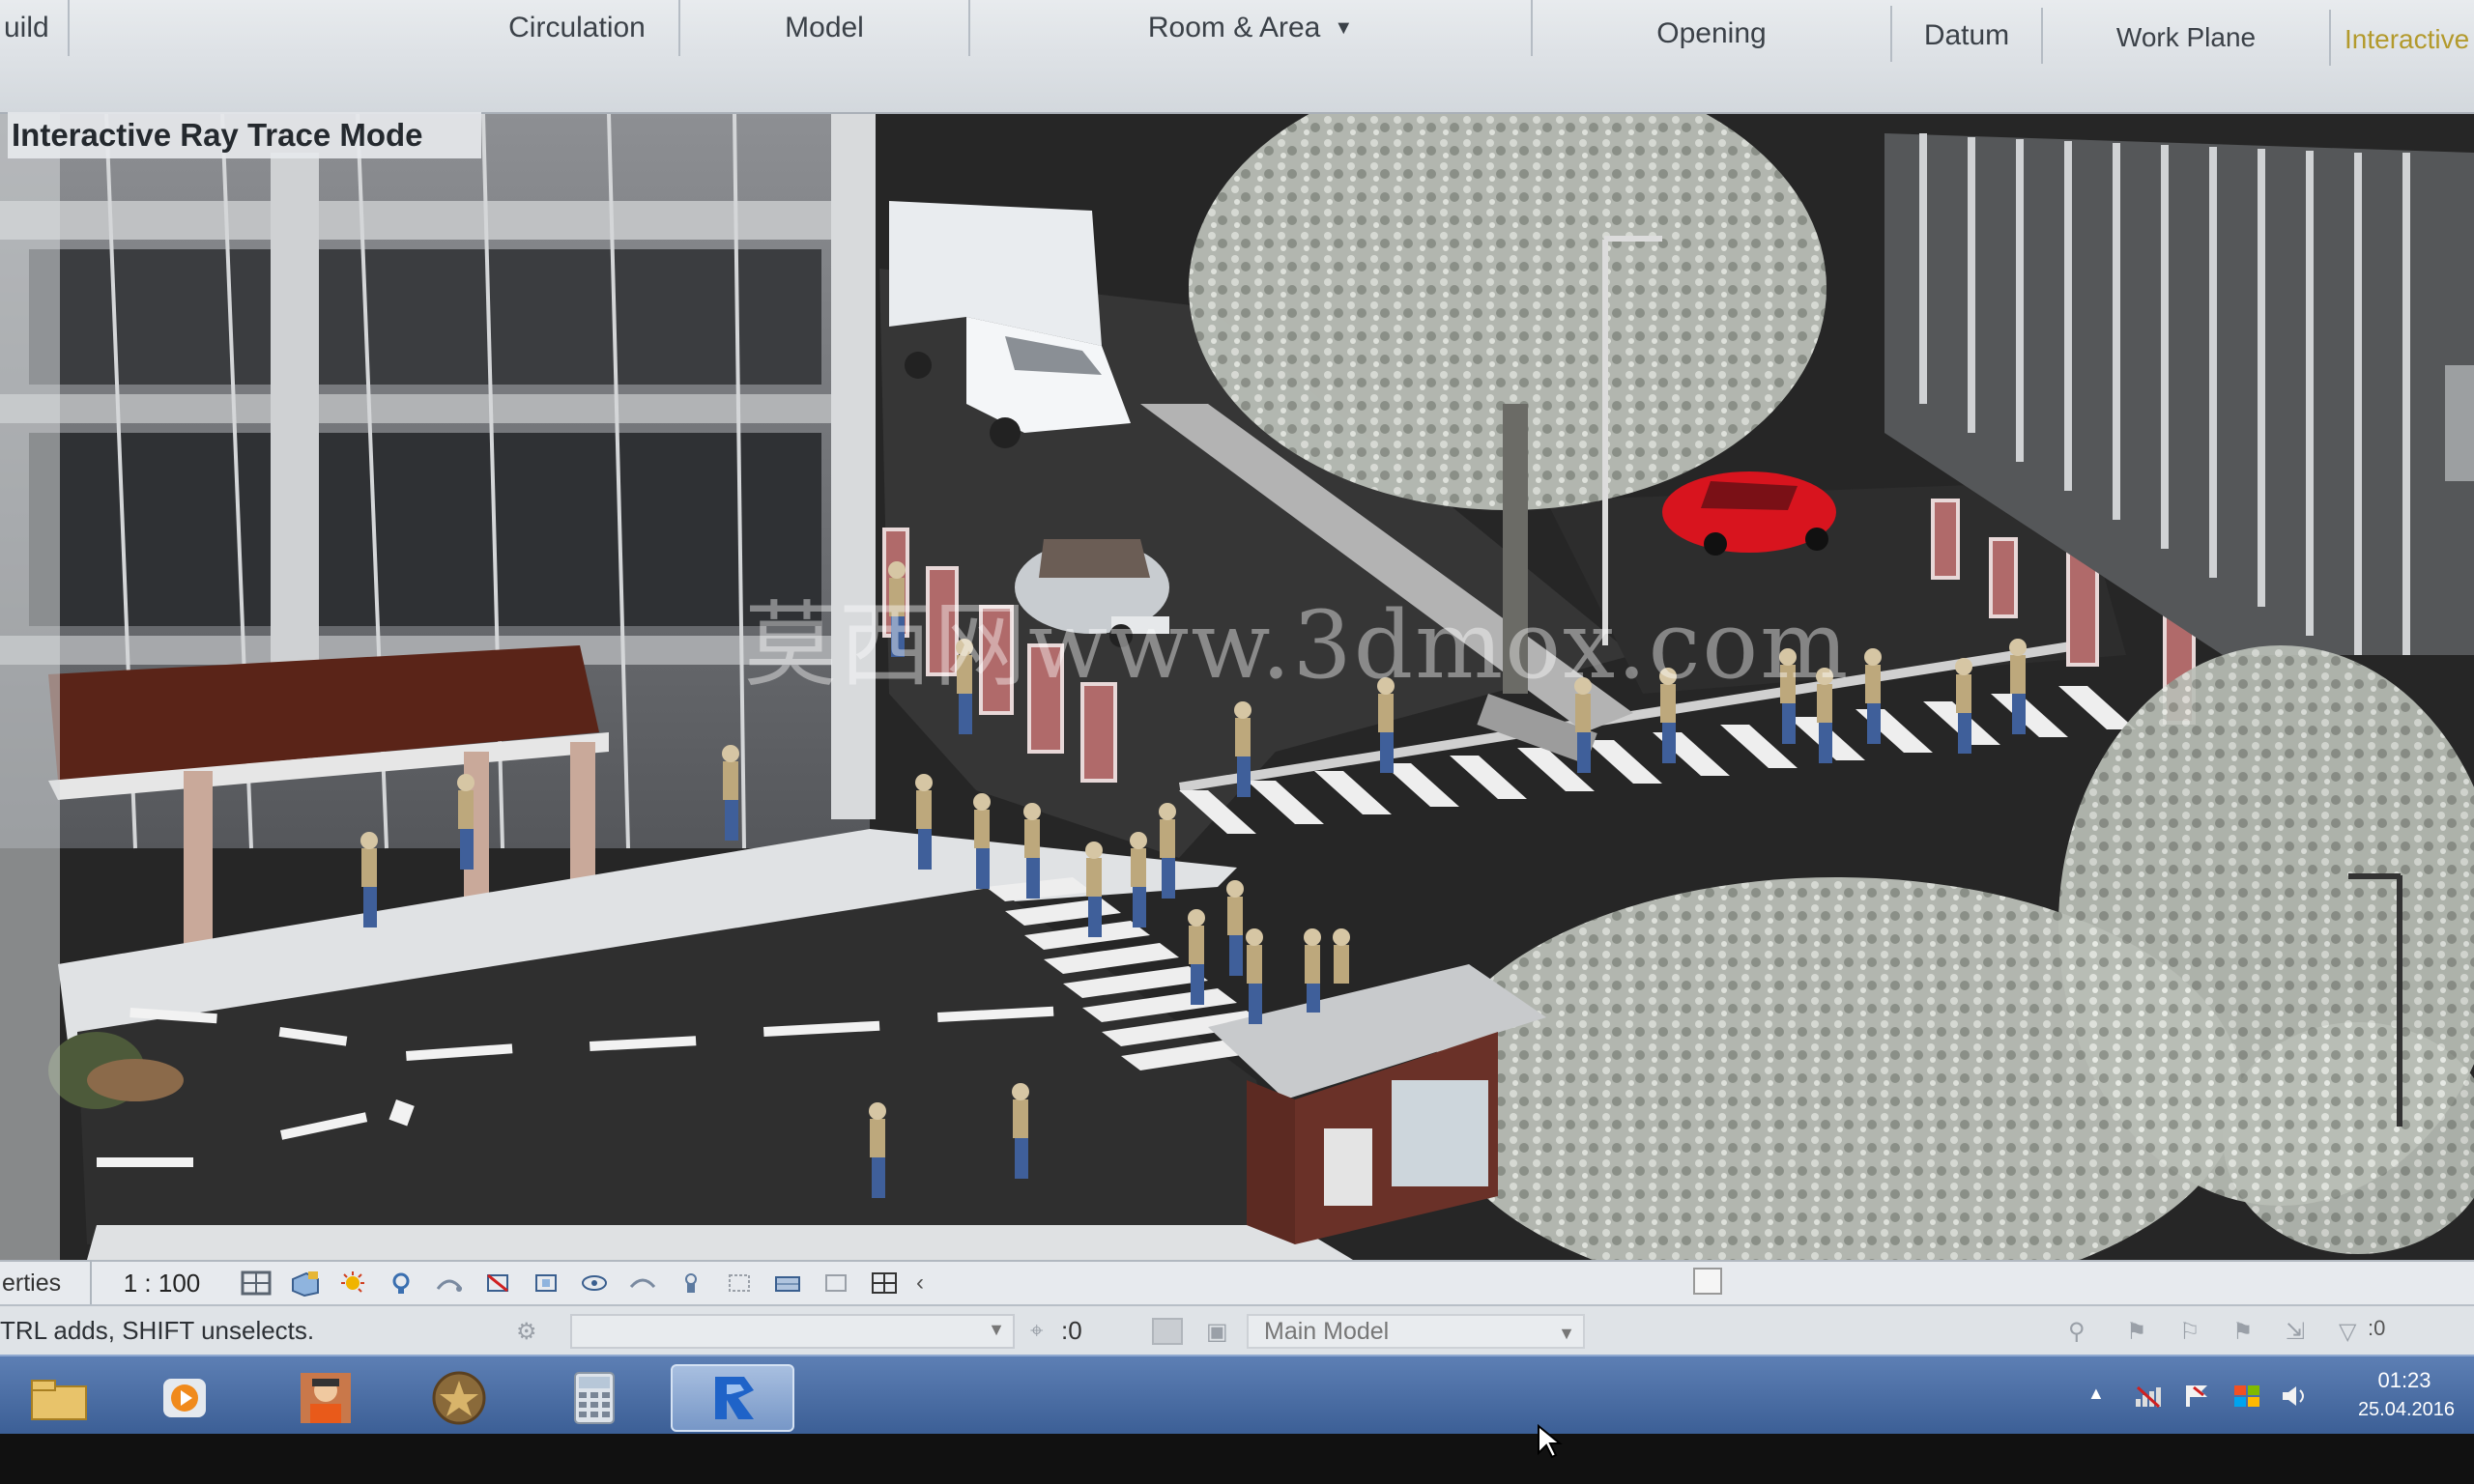 This screenshot has height=1484, width=2474. Describe the element at coordinates (2247, 1332) in the screenshot. I see `select-by-face-icon: ⚑` at that location.